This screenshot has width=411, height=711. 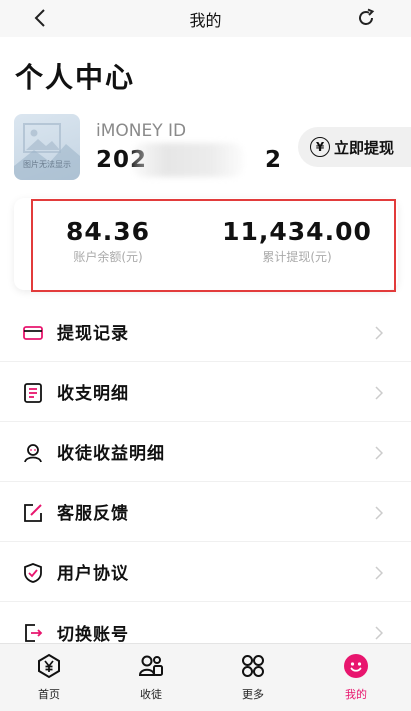 What do you see at coordinates (33, 453) in the screenshot?
I see `user-icon` at bounding box center [33, 453].